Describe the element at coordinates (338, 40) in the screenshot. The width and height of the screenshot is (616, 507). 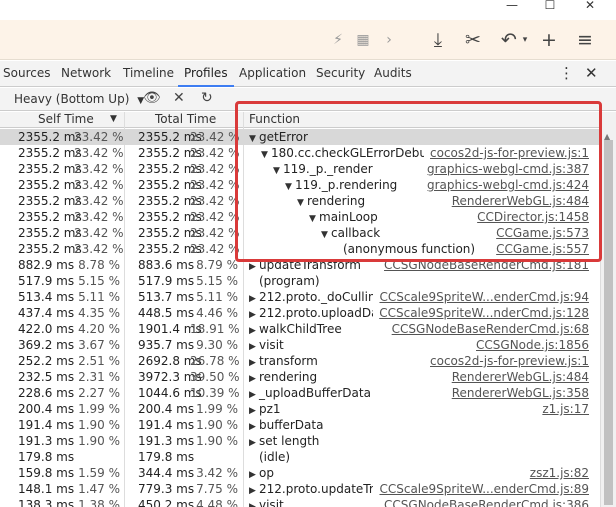
I see `lightning-icon: ⚡` at that location.